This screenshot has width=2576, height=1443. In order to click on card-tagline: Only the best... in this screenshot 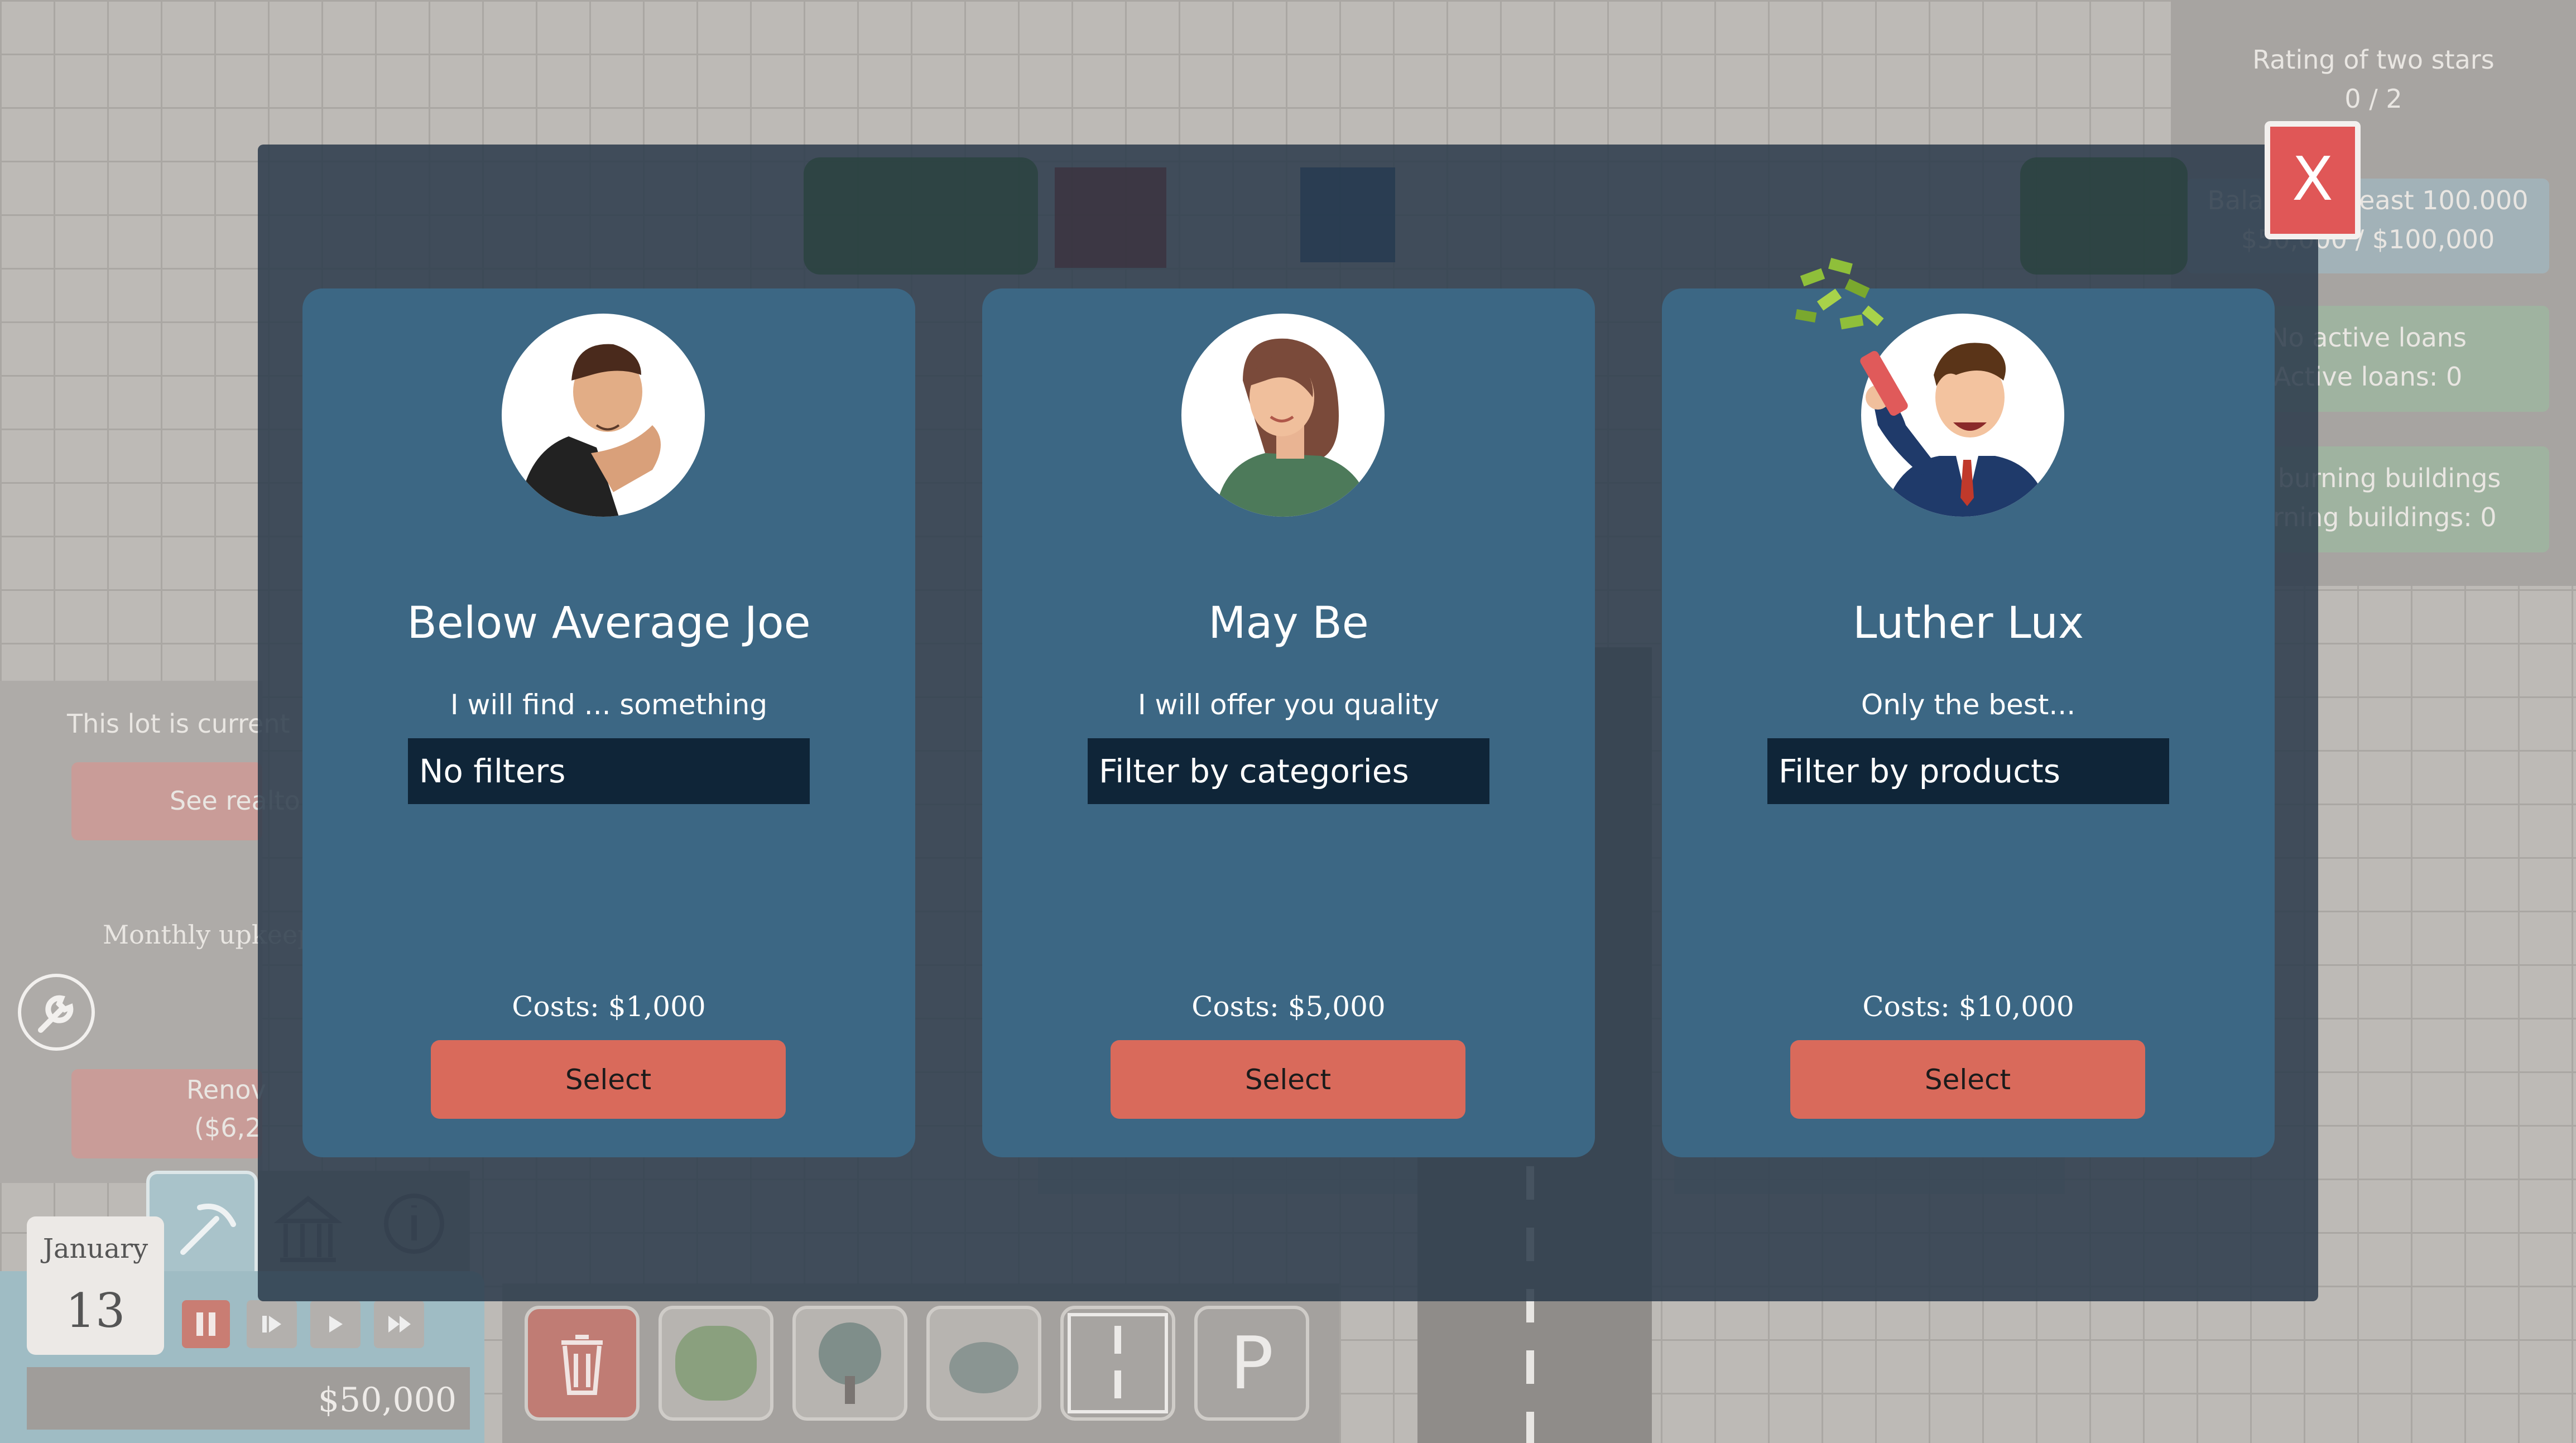, I will do `click(1968, 705)`.